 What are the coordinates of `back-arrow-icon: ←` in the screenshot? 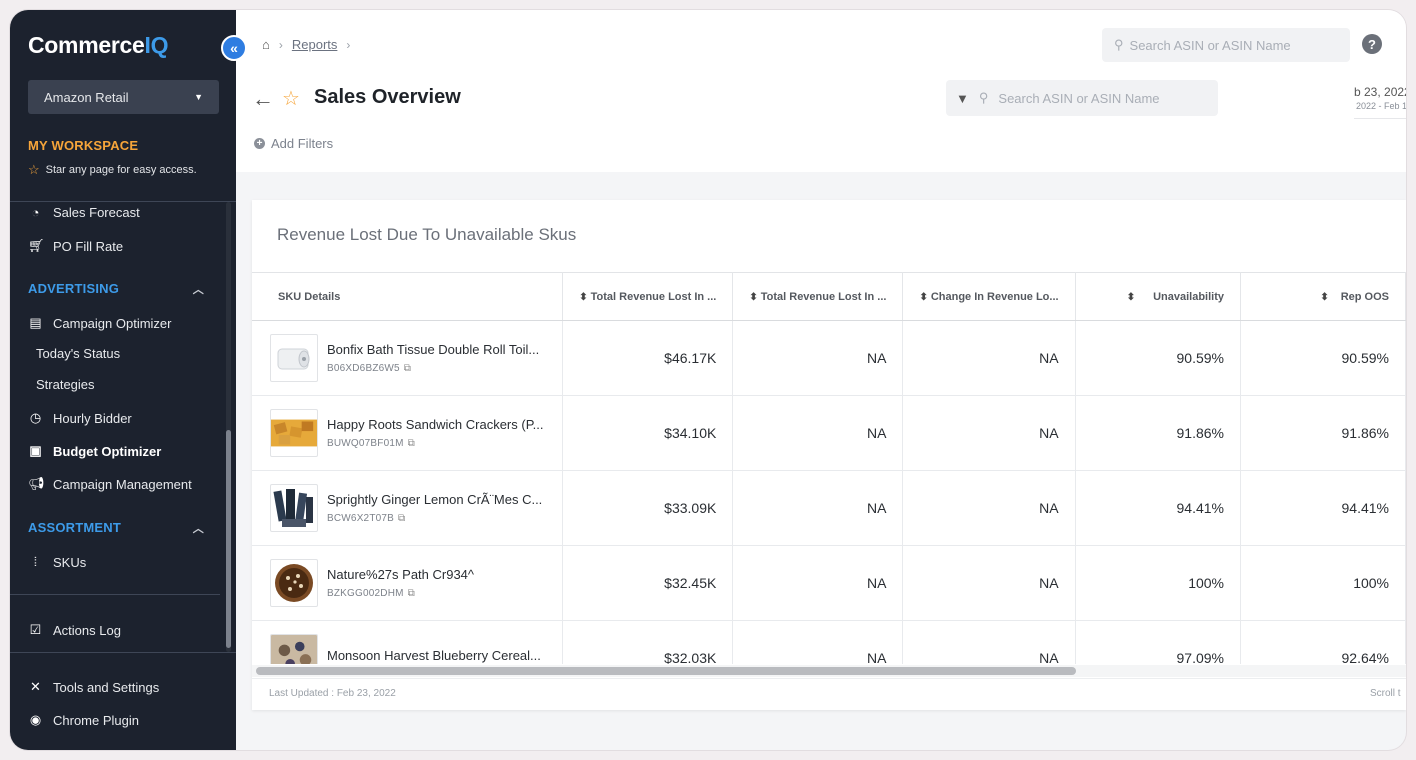 It's located at (263, 99).